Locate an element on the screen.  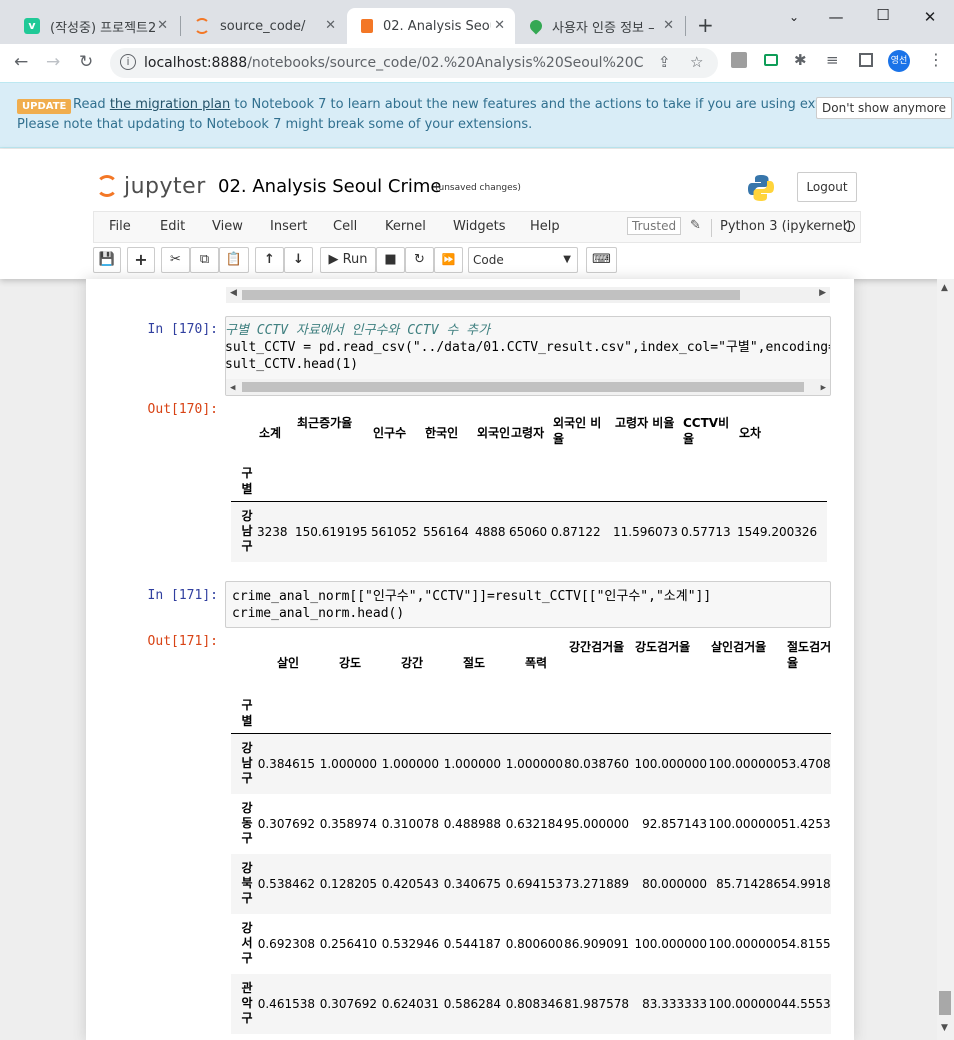
code-horizontal-scrollbar: ◀ ▶ is located at coordinates (528, 387).